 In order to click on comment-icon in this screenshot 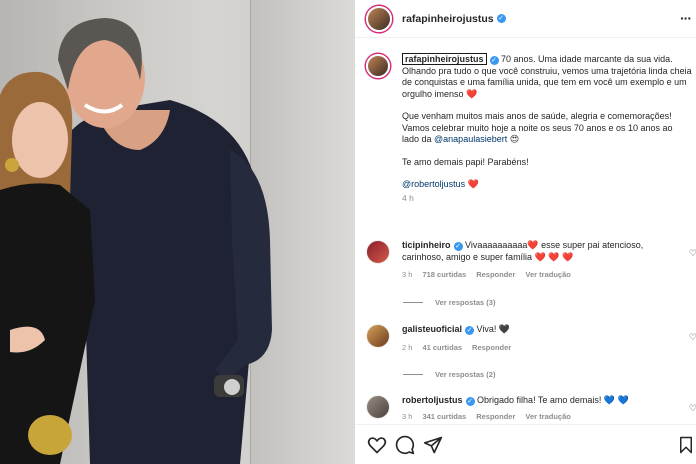, I will do `click(405, 445)`.